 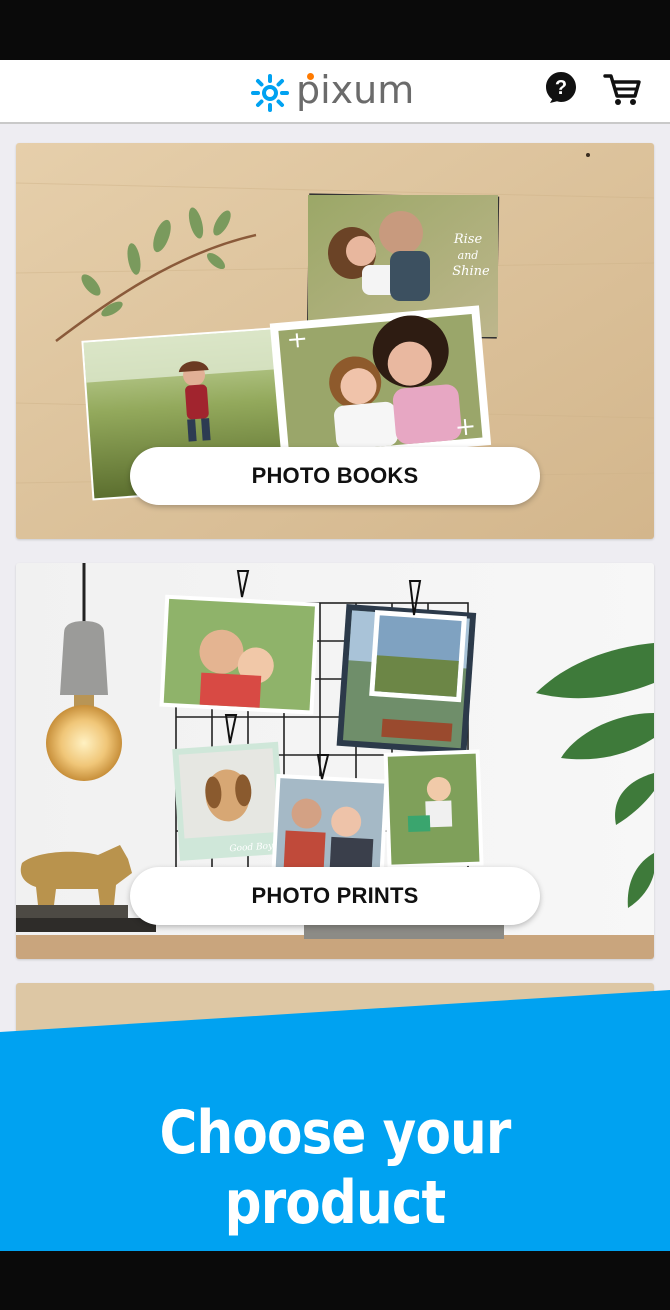 I want to click on system-nav-bar, so click(x=335, y=1280).